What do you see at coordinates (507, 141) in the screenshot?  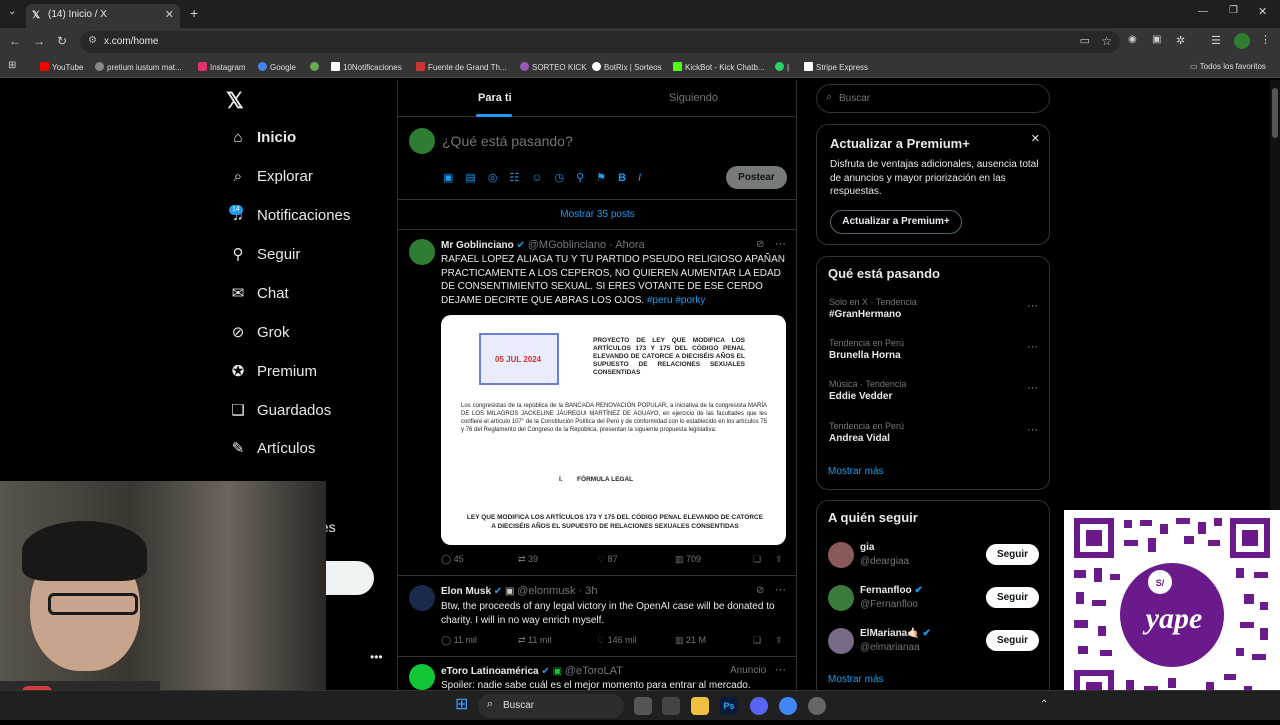 I see `compose-input: ¿Qué está pasando?` at bounding box center [507, 141].